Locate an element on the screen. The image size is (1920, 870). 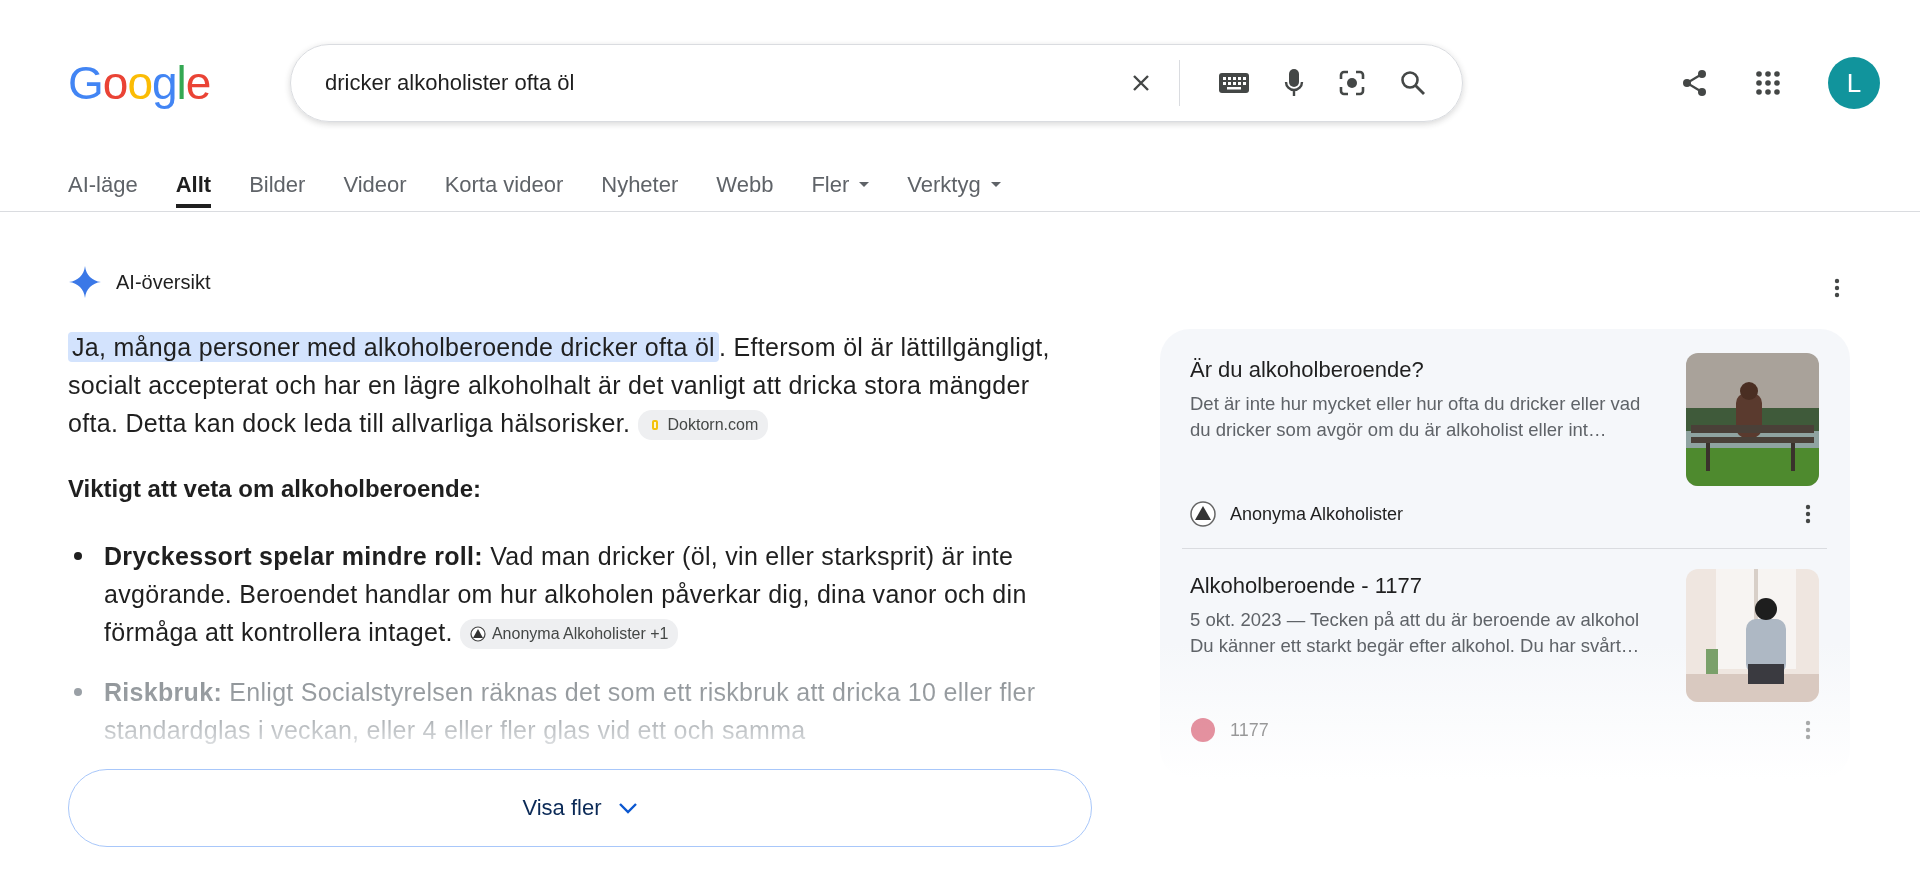
bullet-item: Dryckessort spelar mindre roll: Vad man dricker (öl, vin eller starksprit) är inte avgörande. Beroendet handlar om hur alkoholen påverkar dig, dina vanor och din förmåga att kontrollera intaget. Anonyma Alkoholister +1 is located at coordinates (598, 594).